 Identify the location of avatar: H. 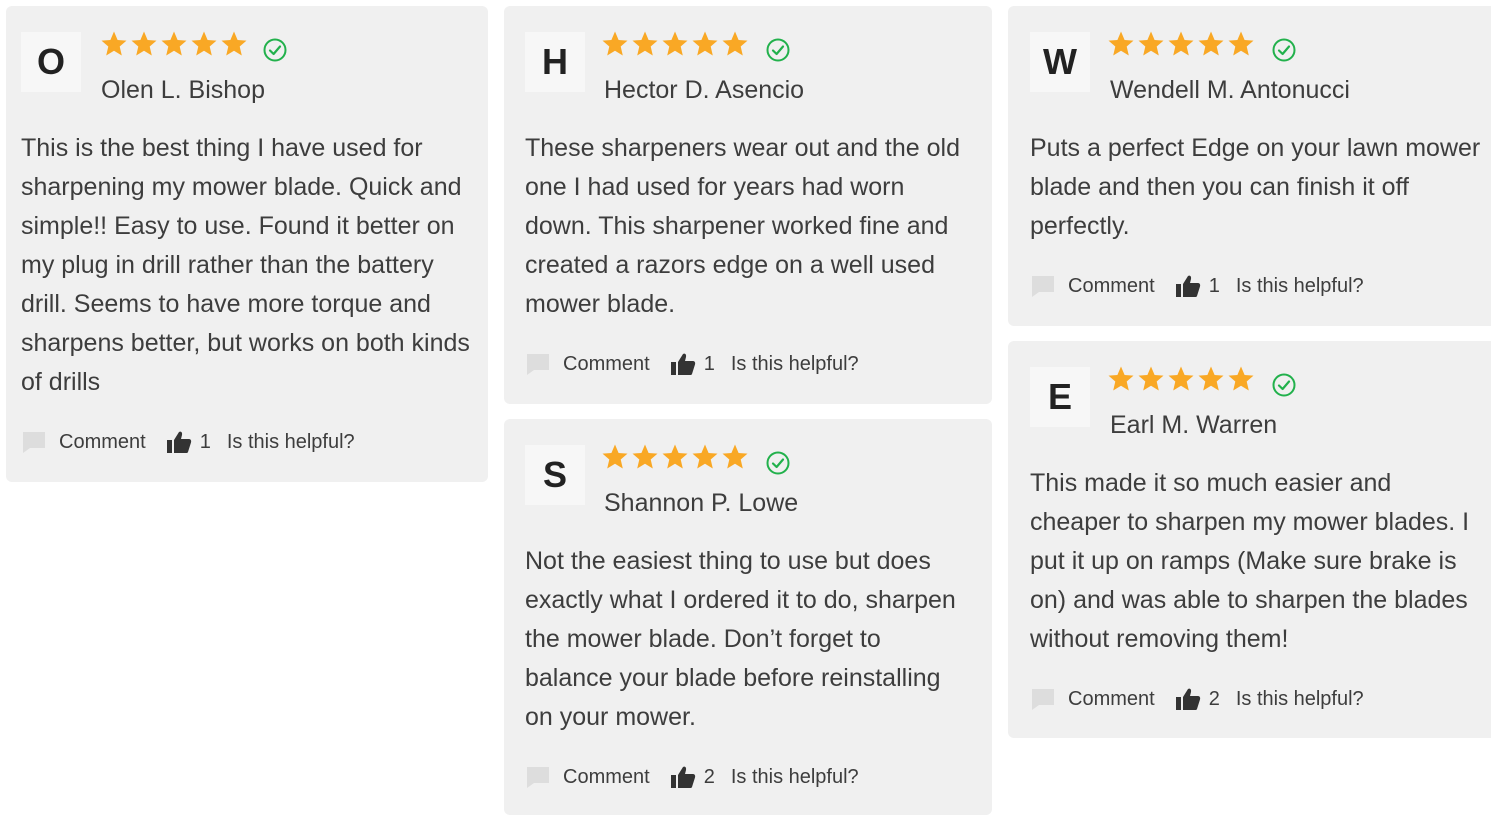
(555, 62).